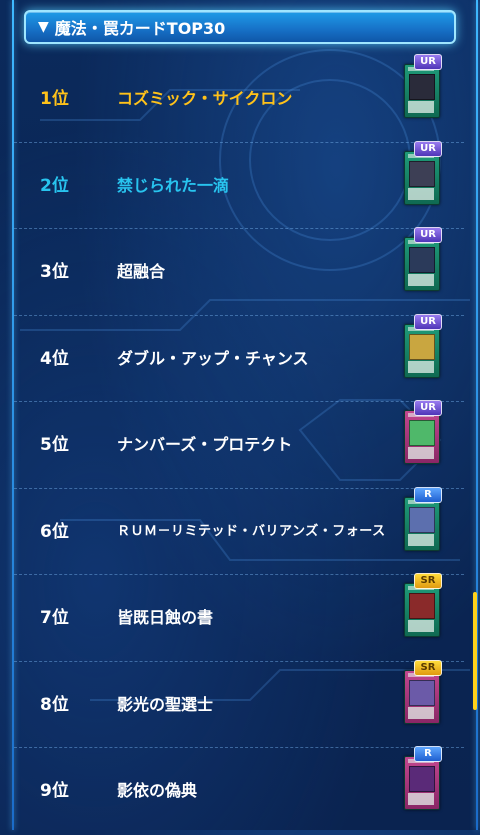  I want to click on card-name: 禁じられた一滴, so click(173, 185).